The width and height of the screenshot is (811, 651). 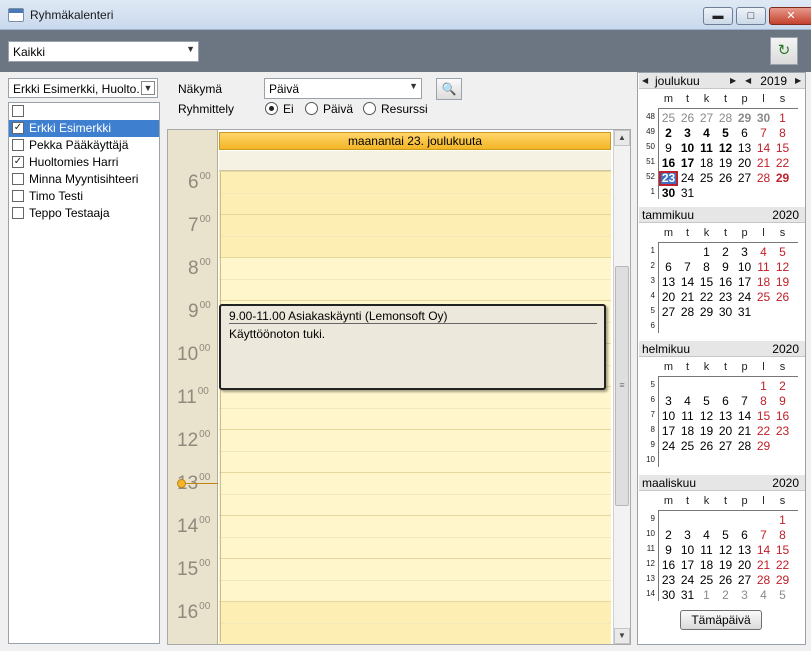 What do you see at coordinates (725, 312) in the screenshot?
I see `calendar-day: 30` at bounding box center [725, 312].